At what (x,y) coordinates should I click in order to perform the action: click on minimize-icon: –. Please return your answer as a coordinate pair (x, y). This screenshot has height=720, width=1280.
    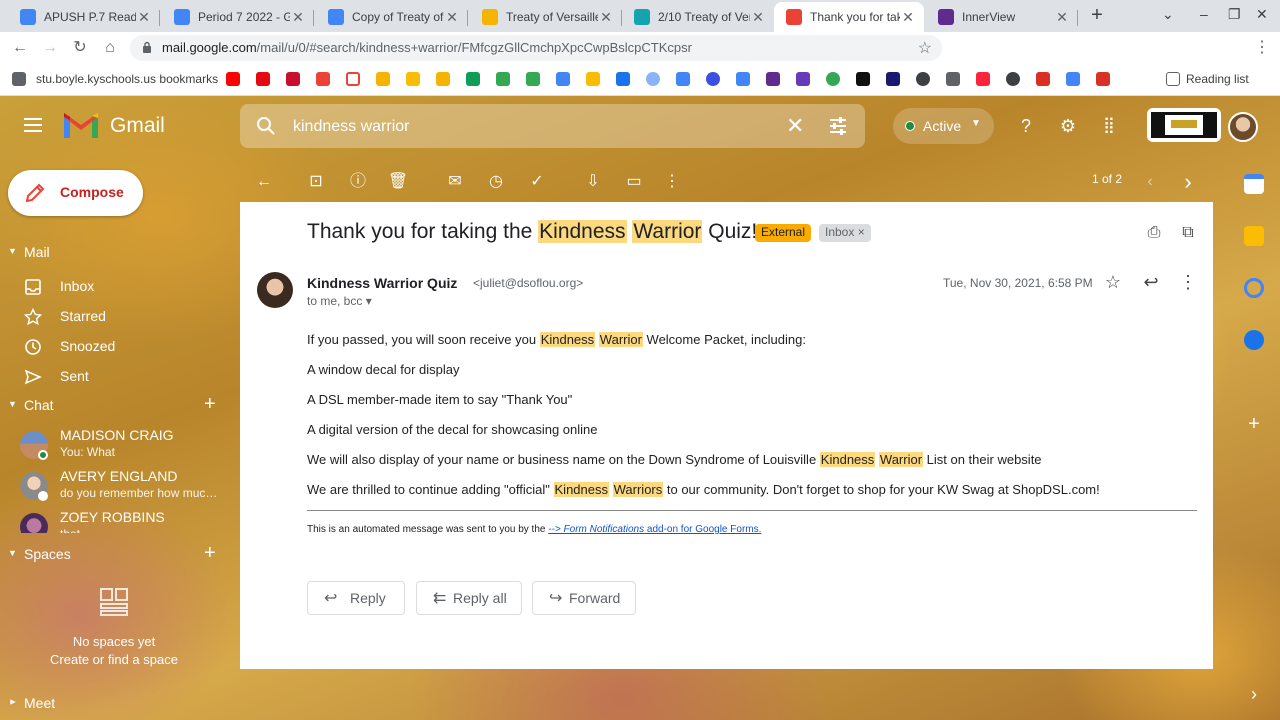
    Looking at the image, I should click on (1204, 14).